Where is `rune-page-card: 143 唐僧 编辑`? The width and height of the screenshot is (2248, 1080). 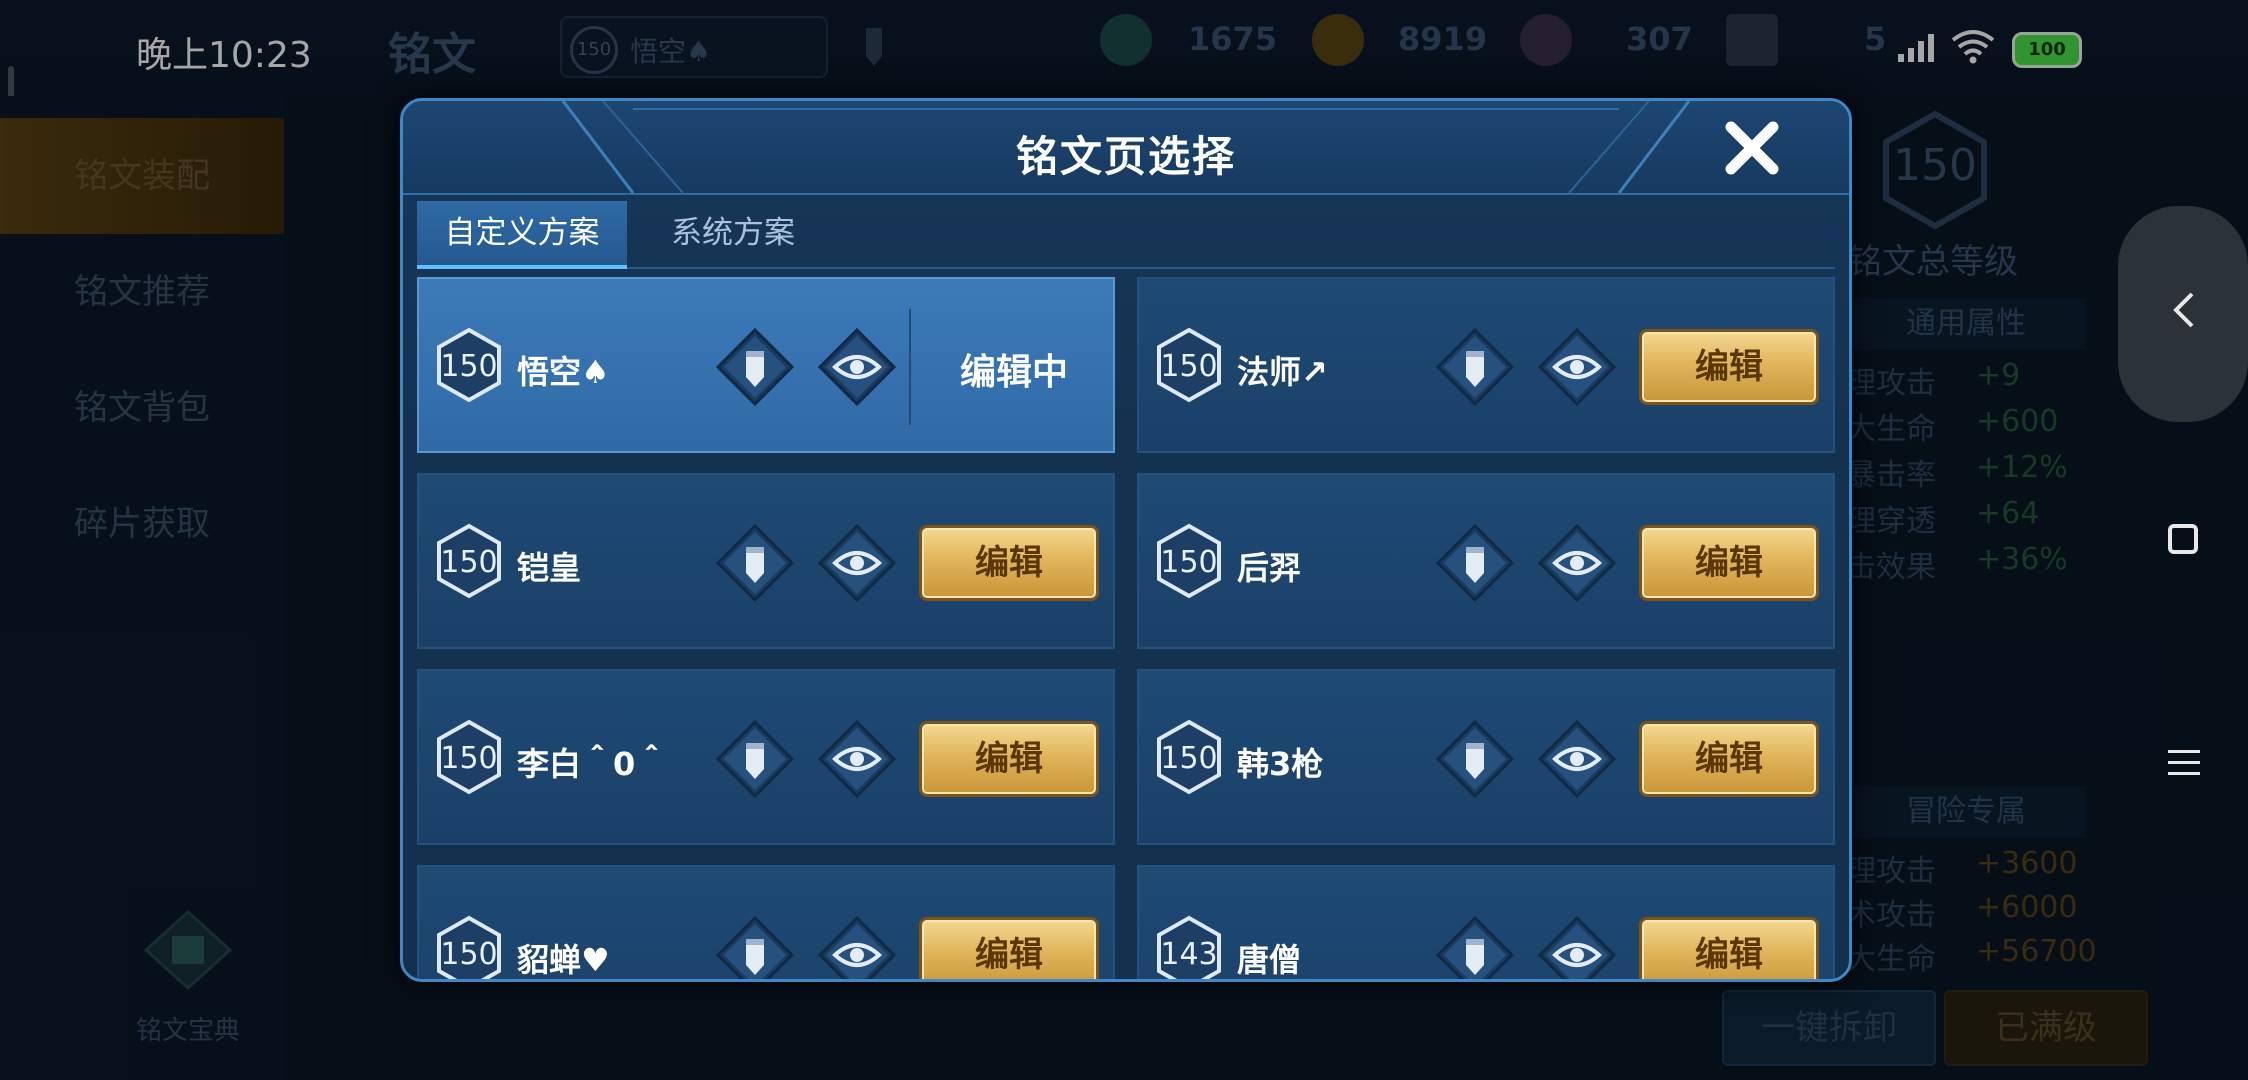 rune-page-card: 143 唐僧 编辑 is located at coordinates (1486, 922).